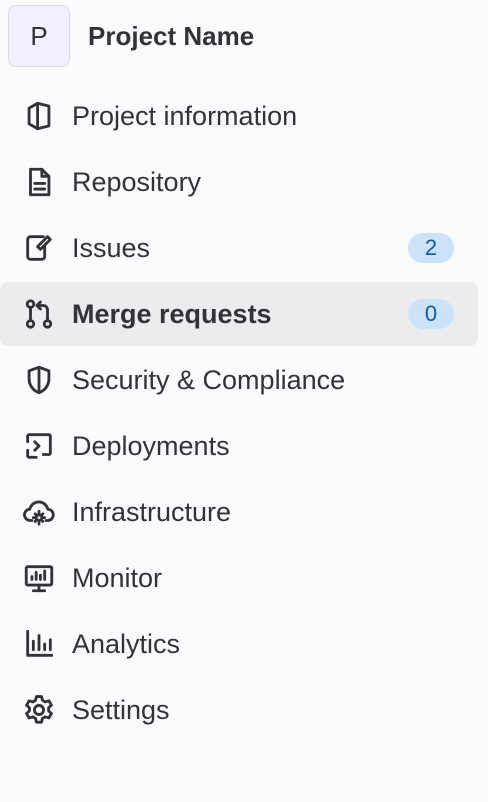  I want to click on document-icon, so click(39, 182).